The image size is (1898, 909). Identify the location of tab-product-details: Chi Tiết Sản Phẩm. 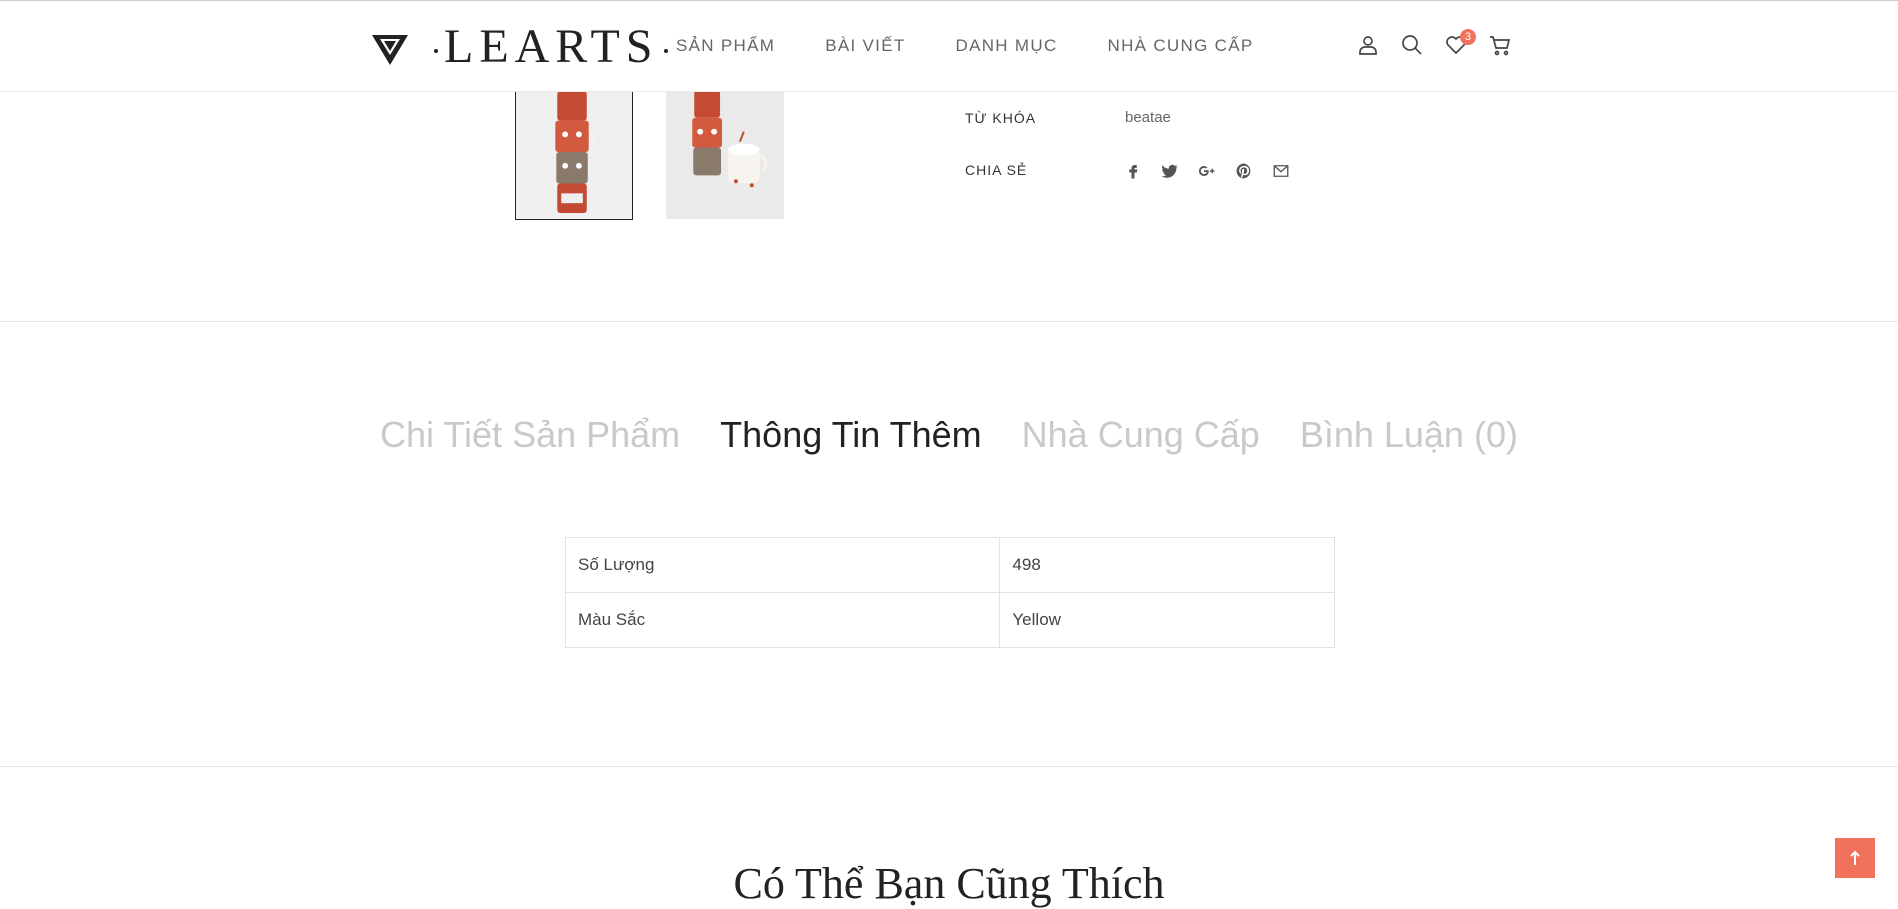
(530, 435).